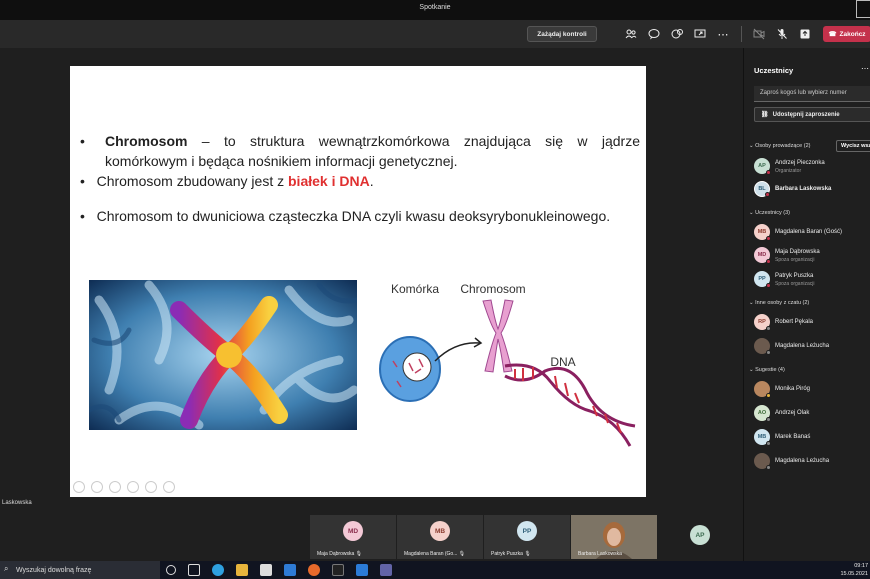 The height and width of the screenshot is (579, 870). Describe the element at coordinates (353, 537) in the screenshot. I see `video-tile: MD Maja Dąbrowska 🎙` at that location.